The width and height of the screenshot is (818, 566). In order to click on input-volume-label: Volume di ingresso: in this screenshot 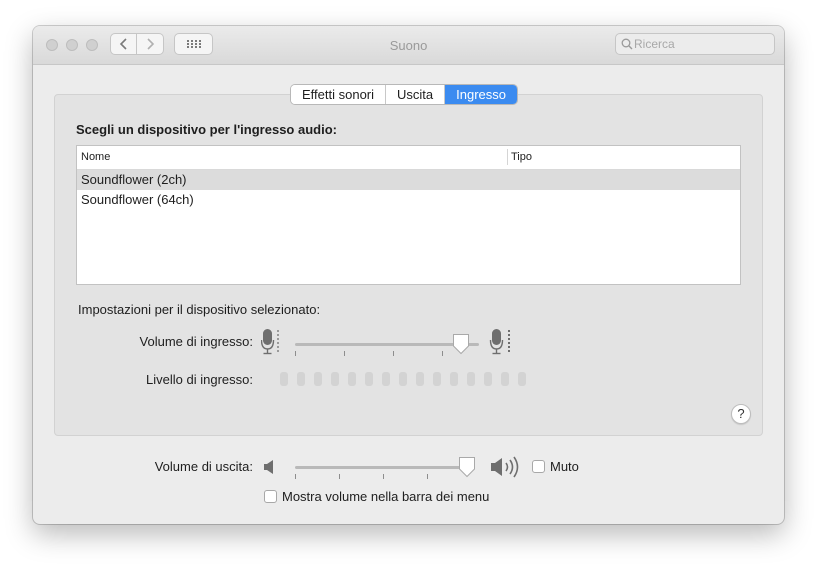, I will do `click(196, 341)`.